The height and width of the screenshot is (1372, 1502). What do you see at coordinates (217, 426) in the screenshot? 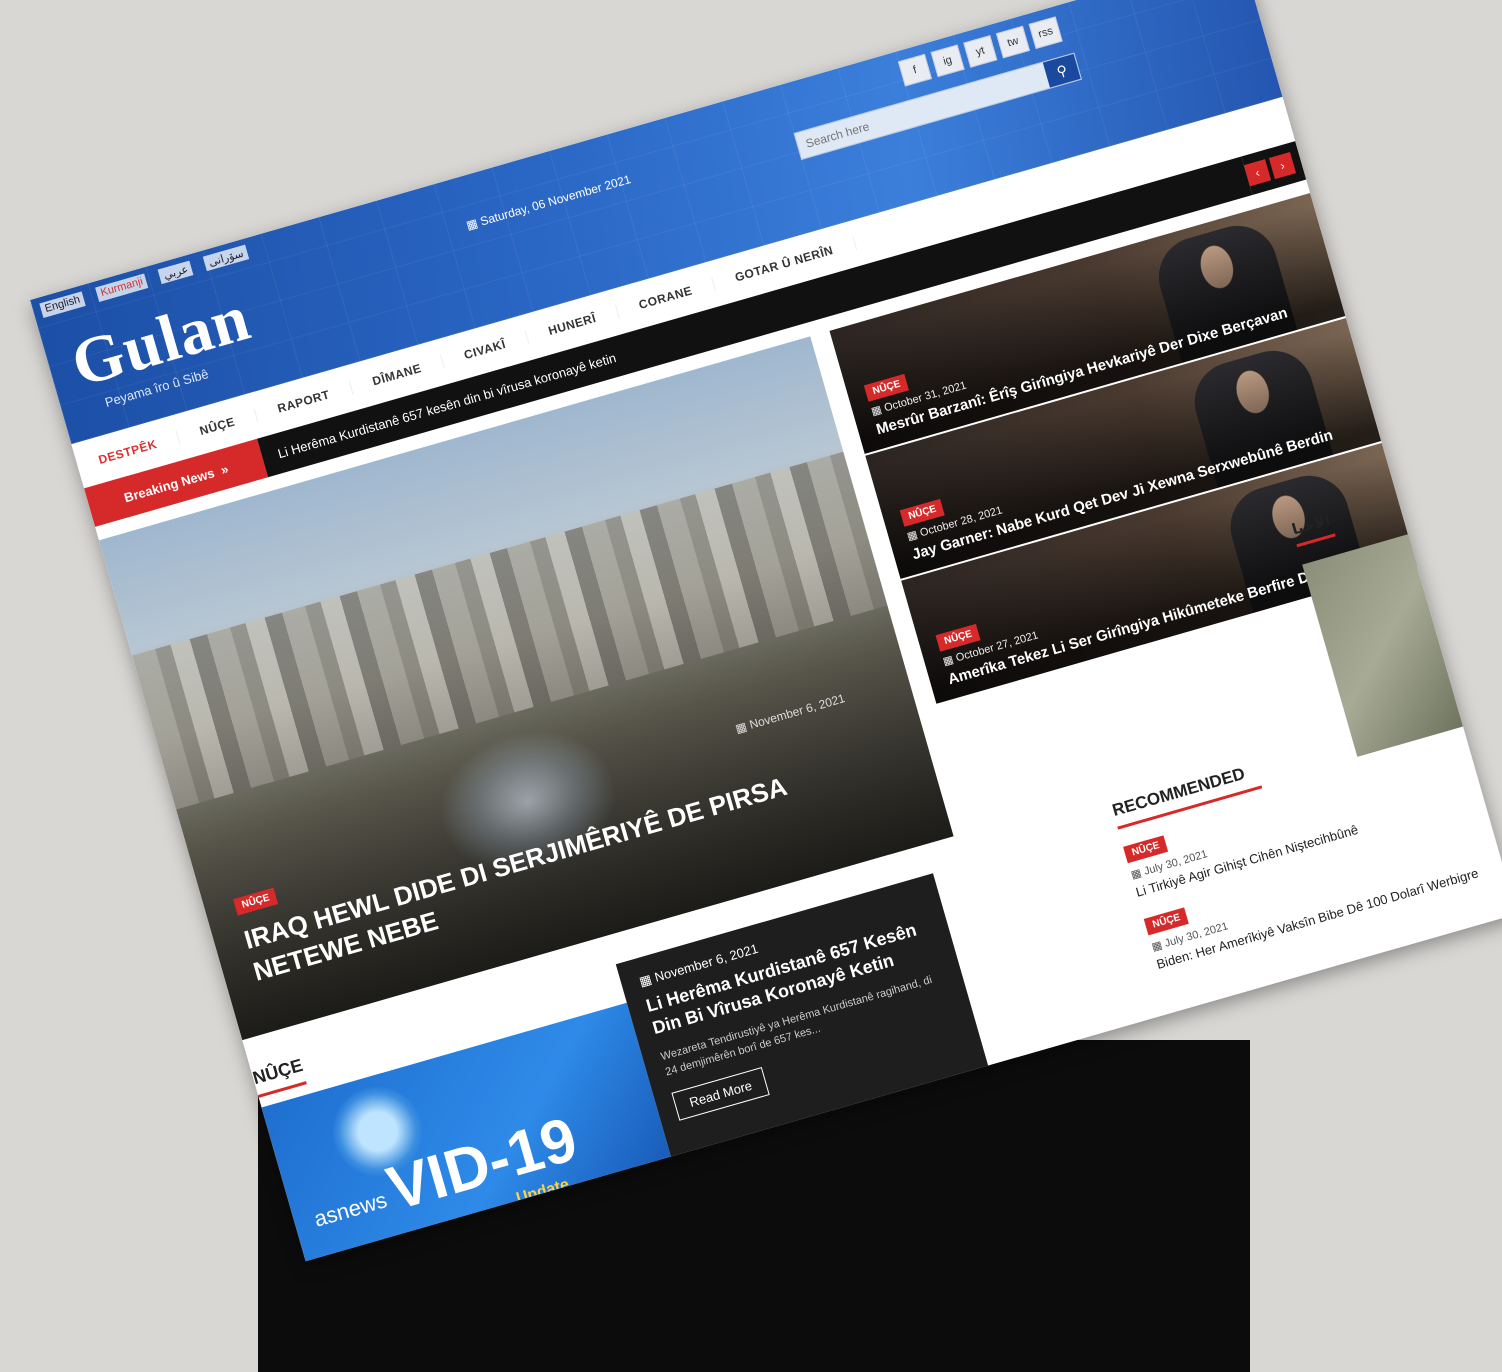
I see `nav-item-news: NÛÇE` at bounding box center [217, 426].